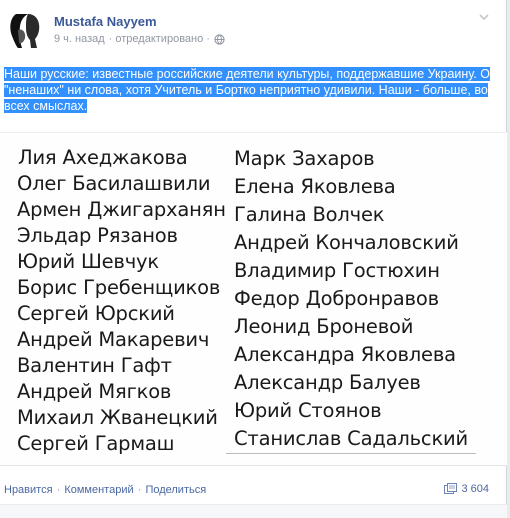  I want to click on post-time: 9 ч. назад, so click(79, 39).